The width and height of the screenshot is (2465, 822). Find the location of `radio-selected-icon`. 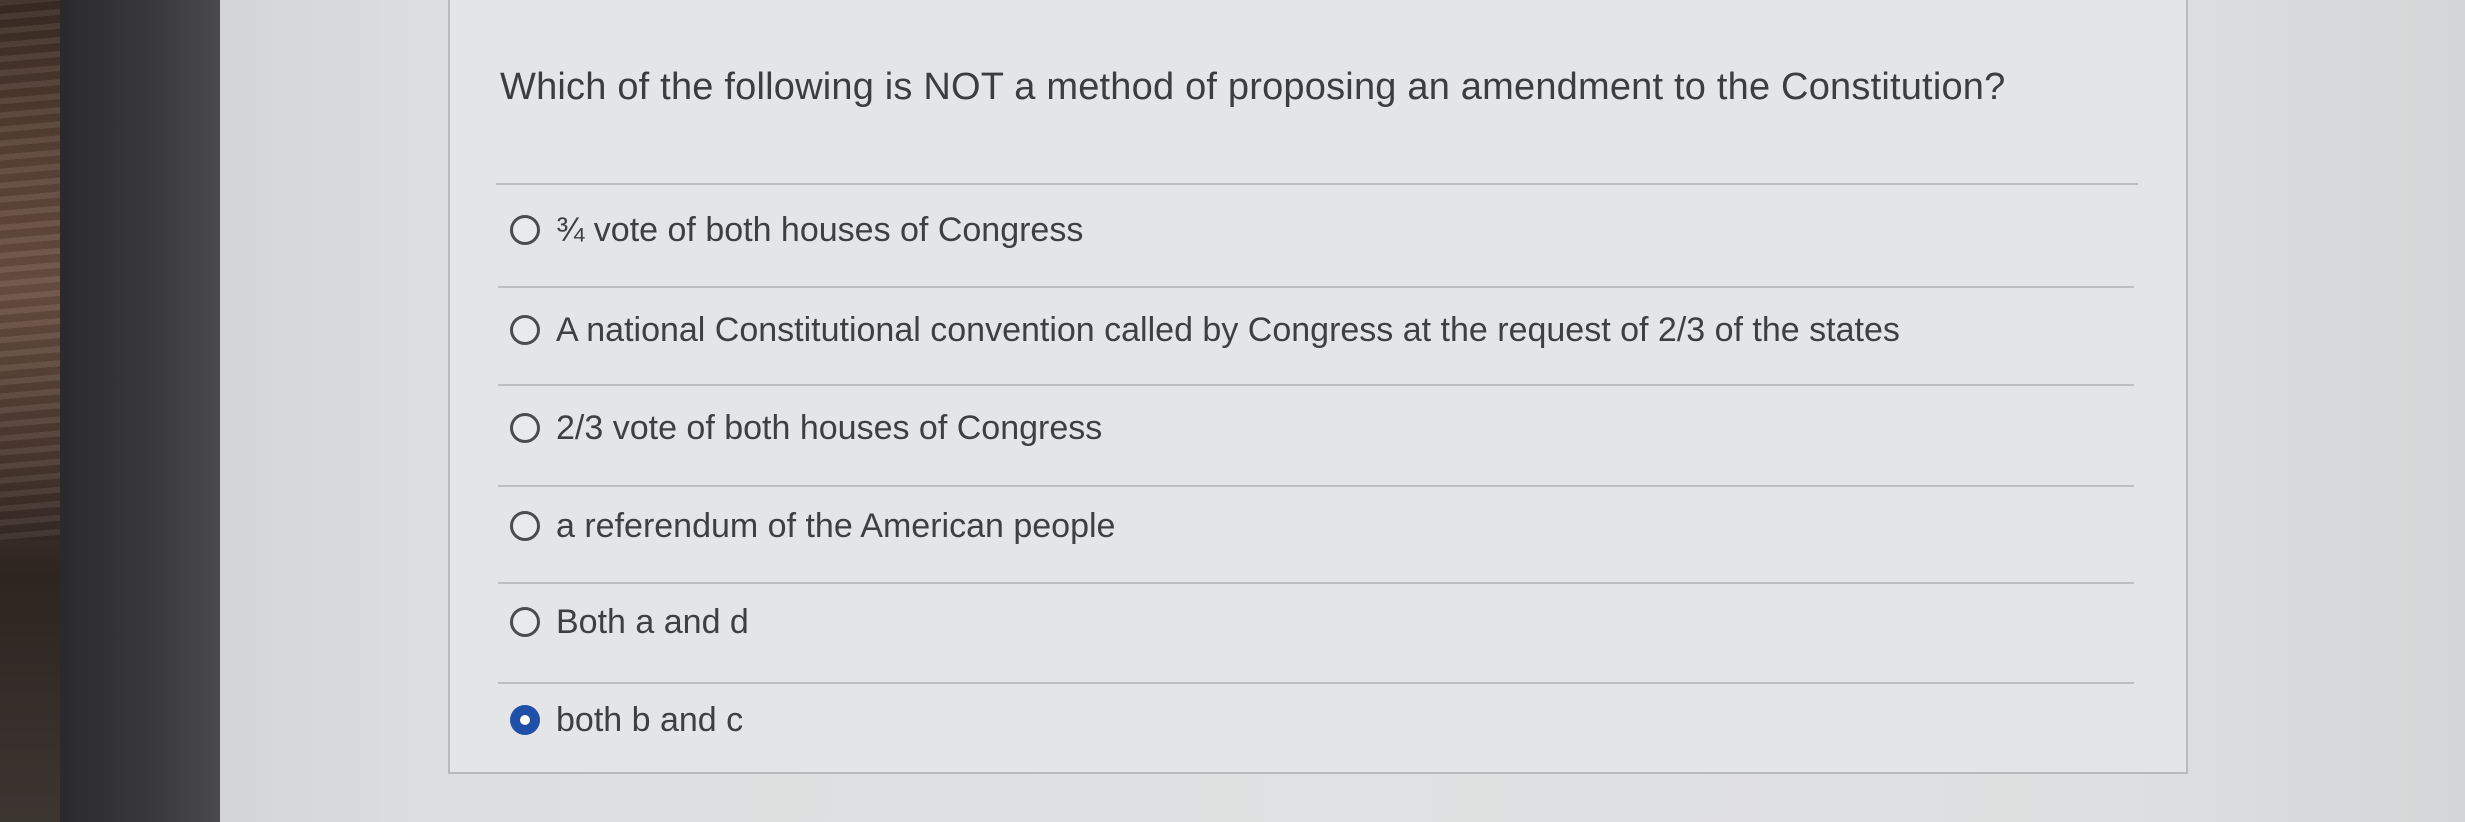

radio-selected-icon is located at coordinates (525, 720).